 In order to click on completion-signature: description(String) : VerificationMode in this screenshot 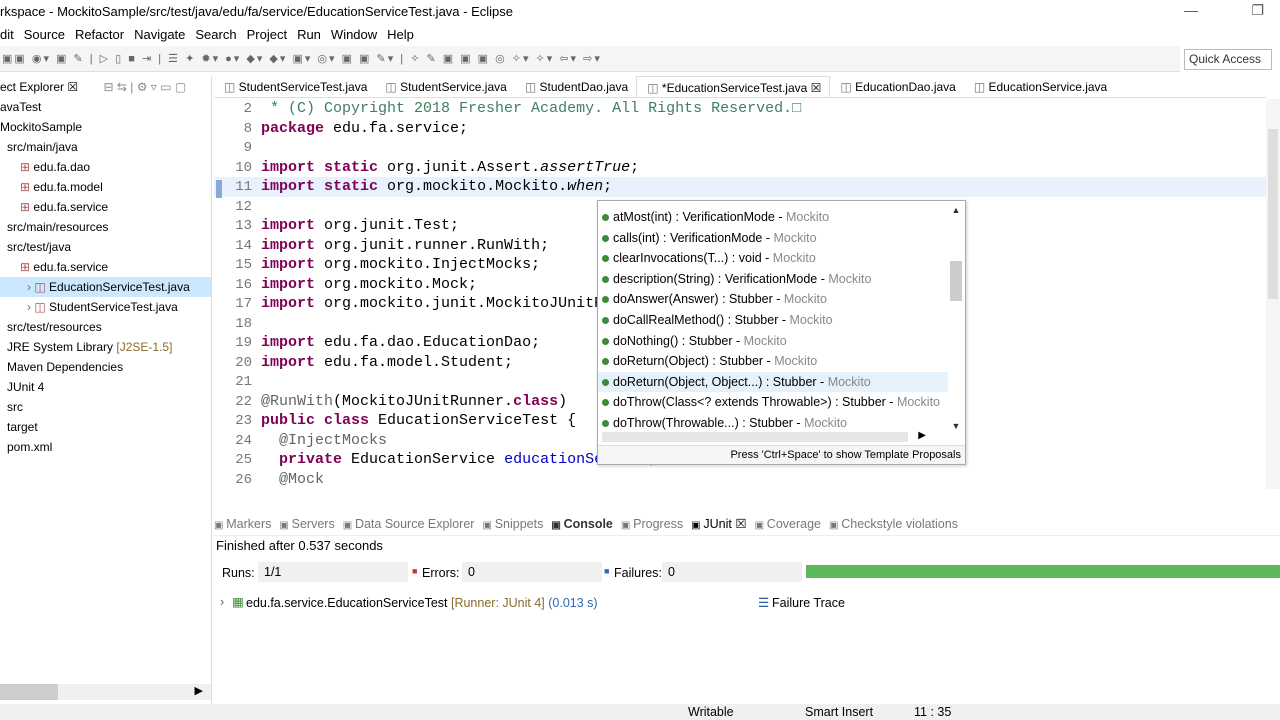, I will do `click(715, 278)`.